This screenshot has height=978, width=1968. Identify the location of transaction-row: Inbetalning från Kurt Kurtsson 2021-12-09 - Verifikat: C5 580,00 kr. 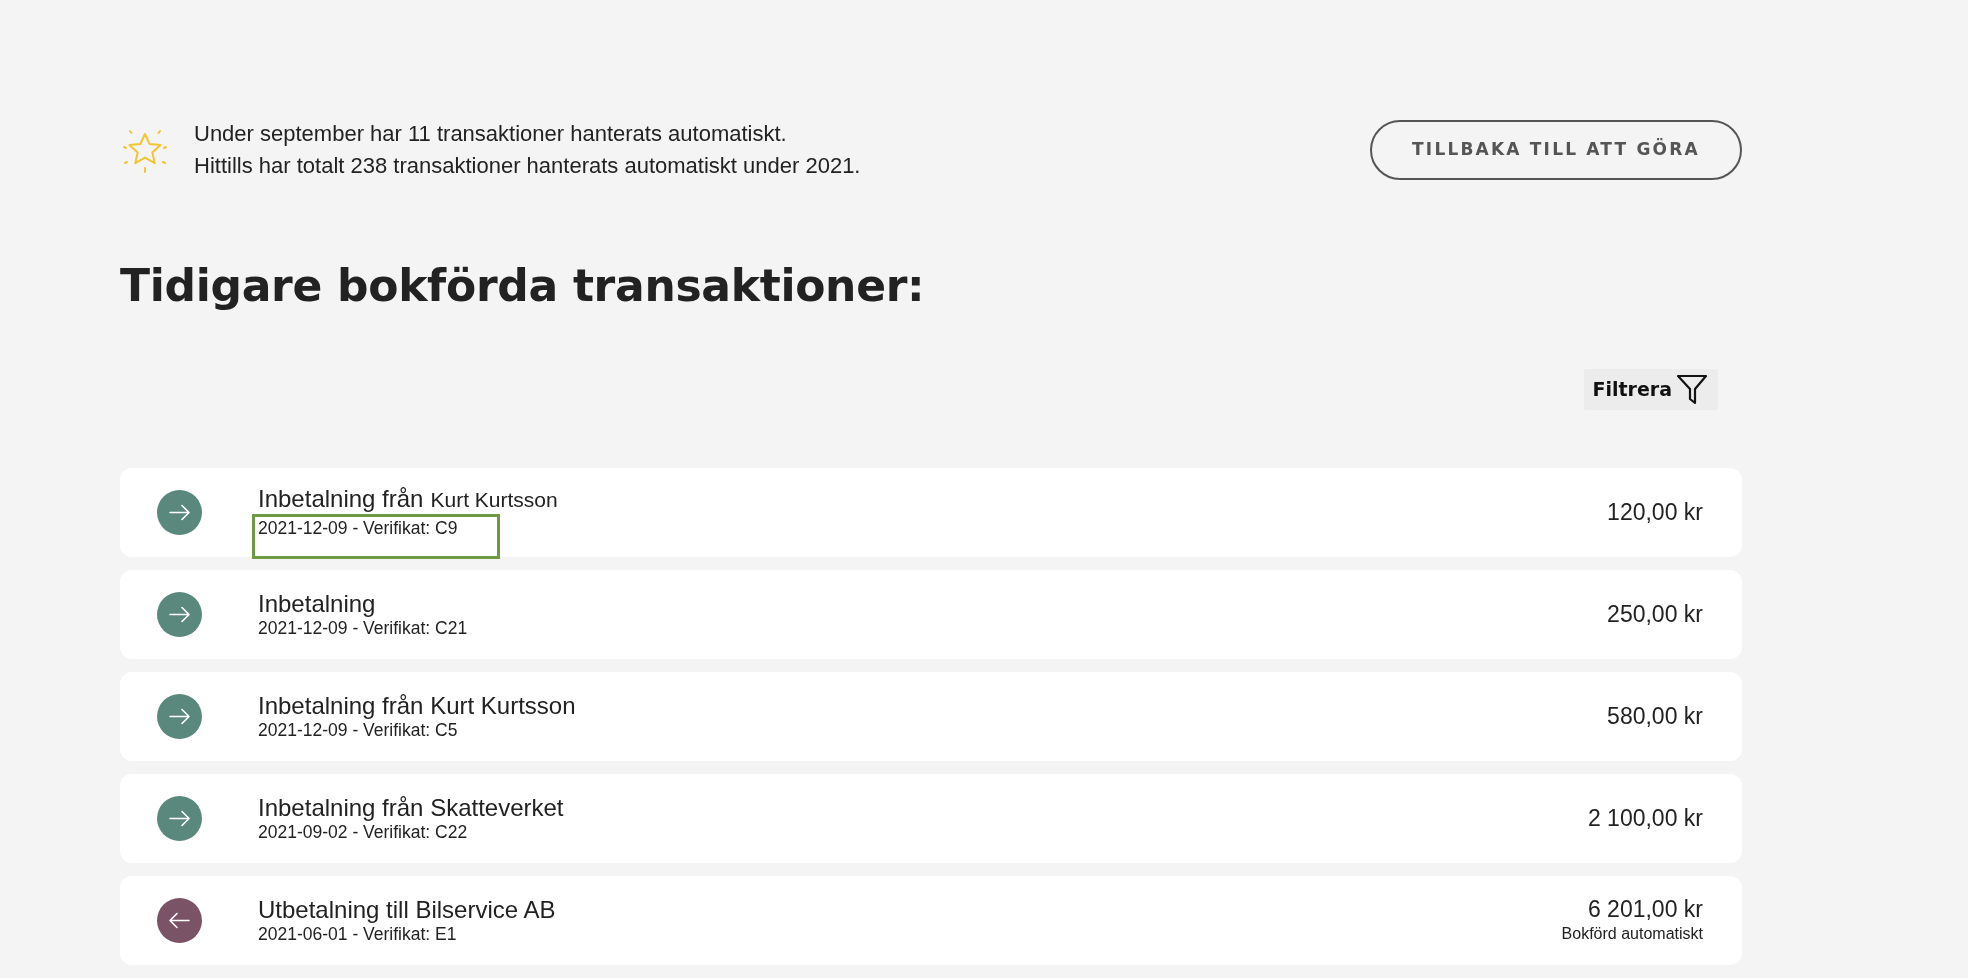
(931, 716).